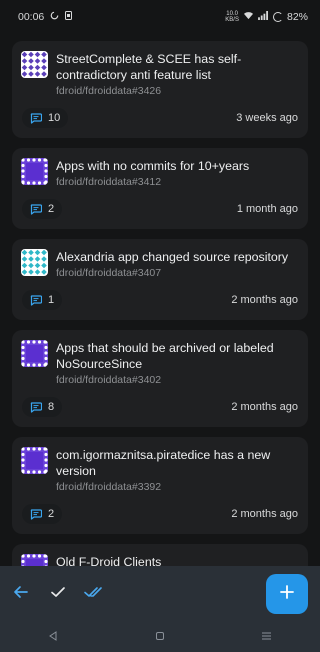 The image size is (320, 652). What do you see at coordinates (109, 560) in the screenshot?
I see `issue-title: Old F-Droid Clients` at bounding box center [109, 560].